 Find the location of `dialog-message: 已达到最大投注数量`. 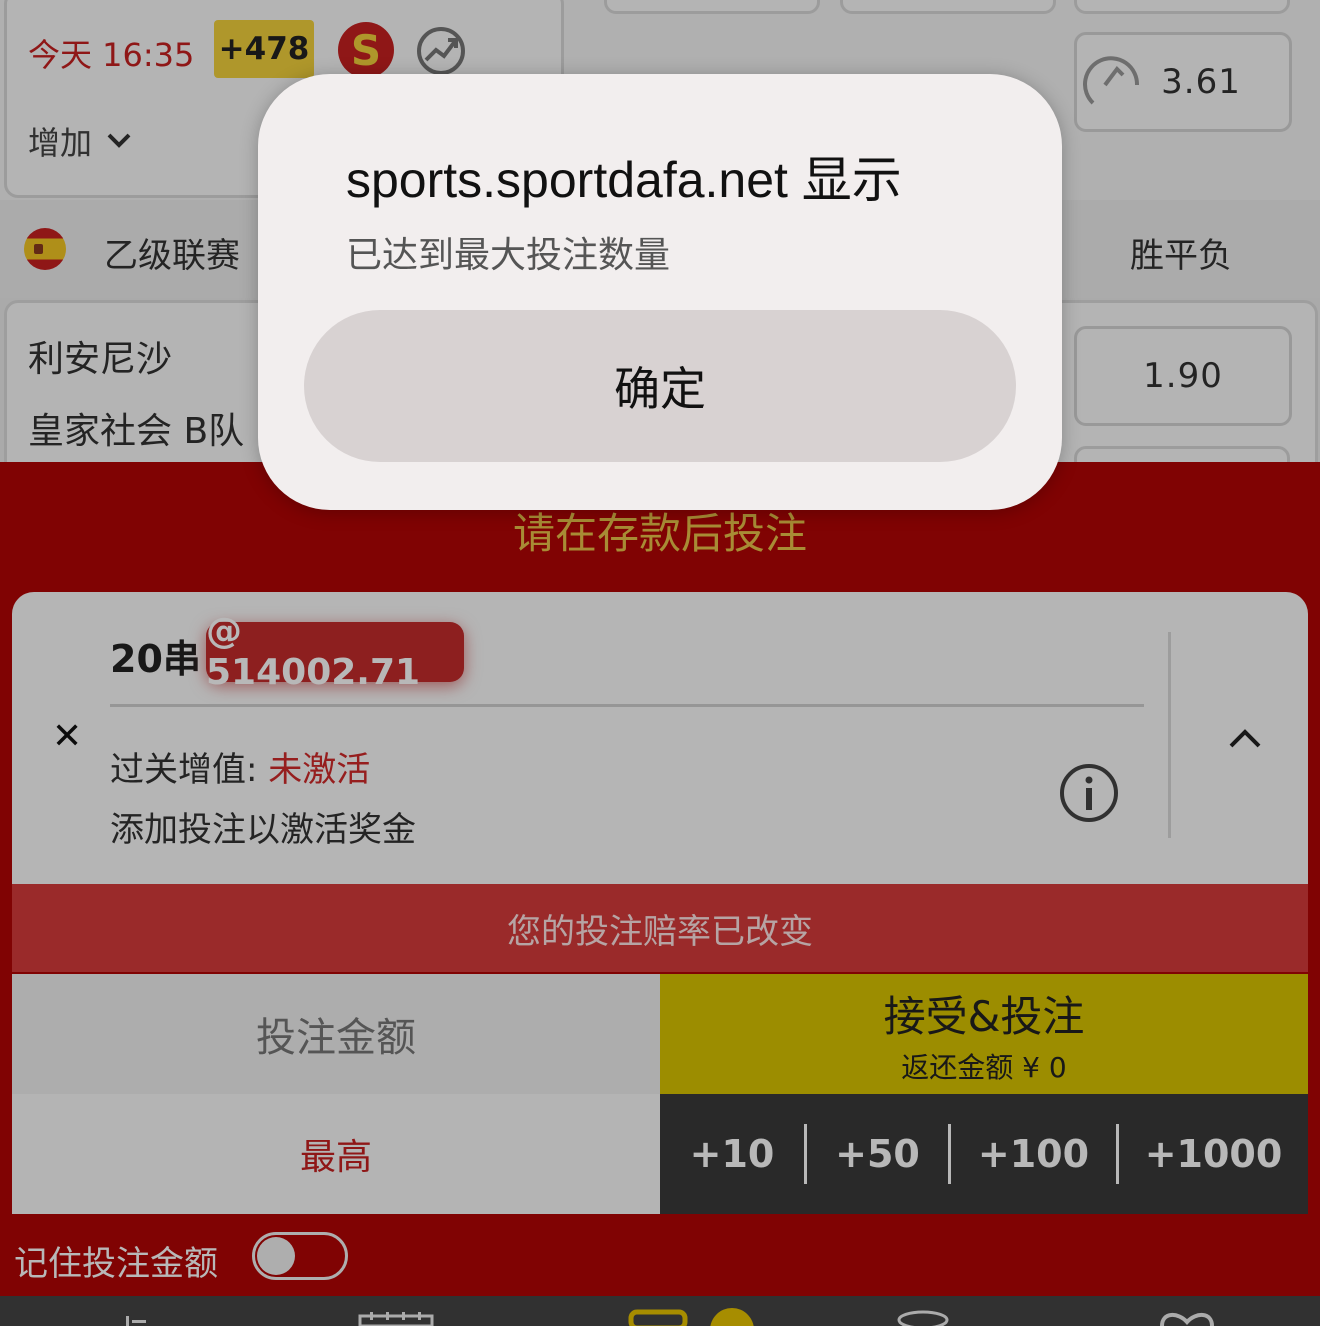

dialog-message: 已达到最大投注数量 is located at coordinates (508, 255).